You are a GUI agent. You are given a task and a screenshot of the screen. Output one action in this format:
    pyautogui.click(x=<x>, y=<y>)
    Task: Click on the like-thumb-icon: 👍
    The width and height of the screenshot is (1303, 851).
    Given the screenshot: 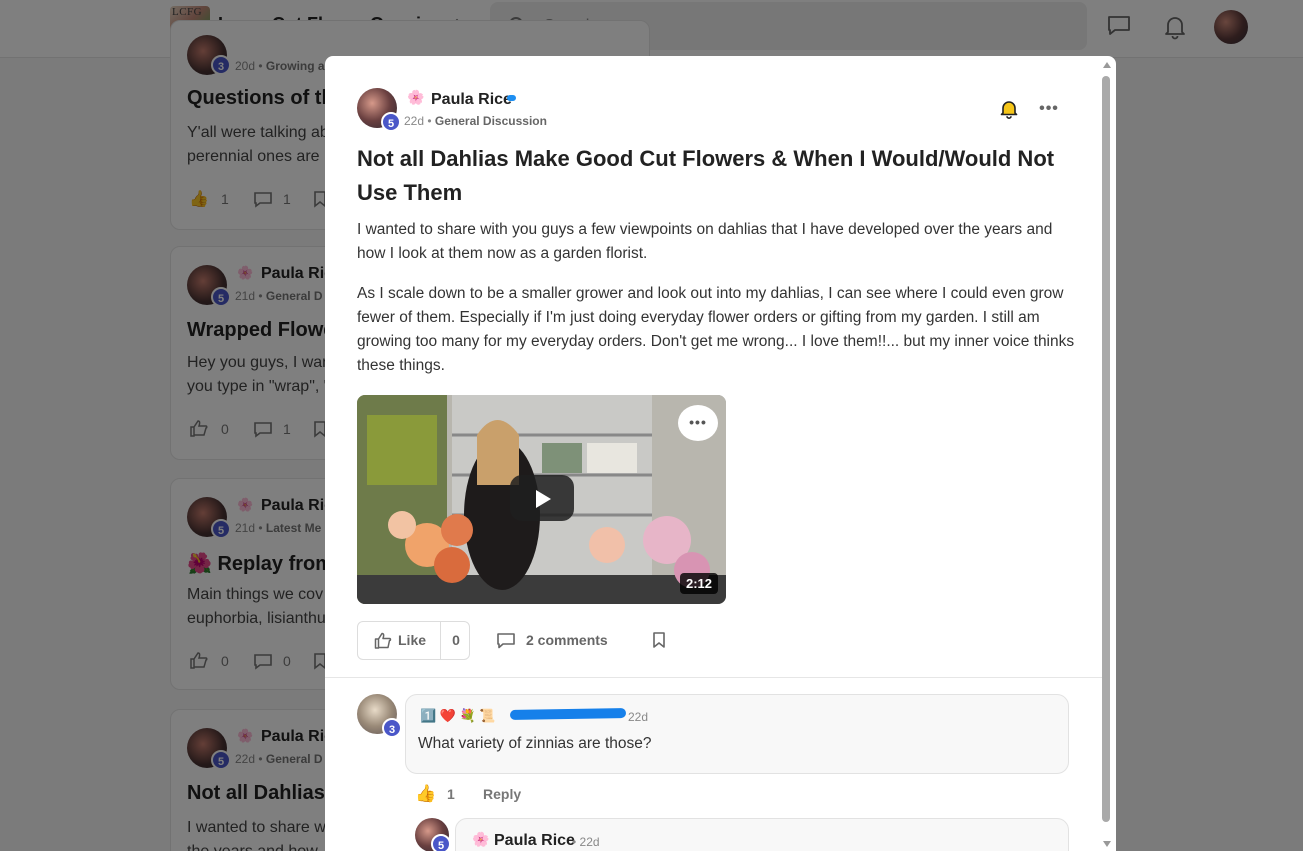 What is the action you would take?
    pyautogui.click(x=425, y=794)
    